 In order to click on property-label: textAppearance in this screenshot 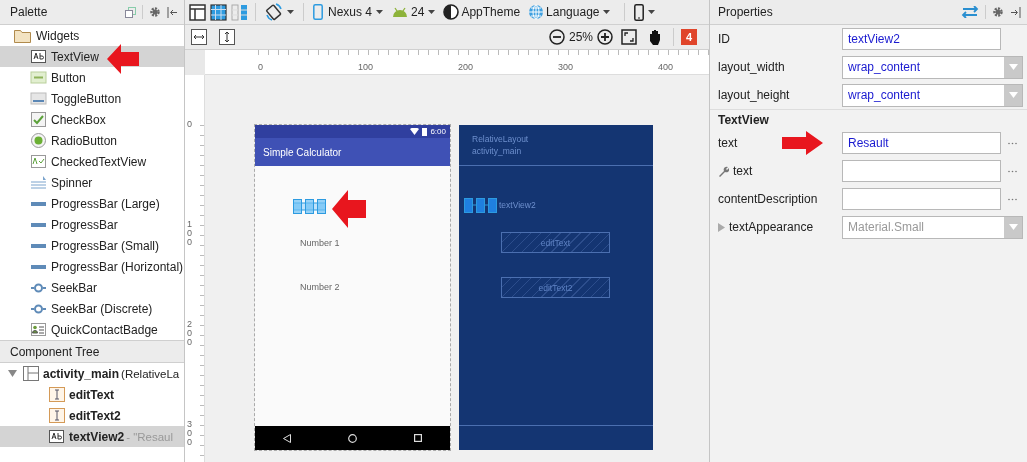, I will do `click(771, 227)`.